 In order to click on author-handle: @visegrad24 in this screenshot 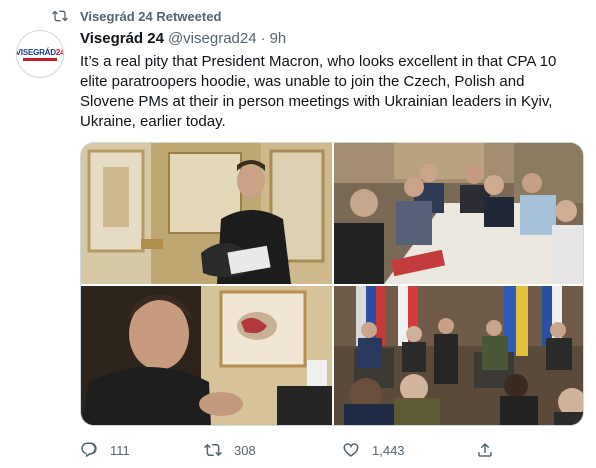, I will do `click(212, 38)`.